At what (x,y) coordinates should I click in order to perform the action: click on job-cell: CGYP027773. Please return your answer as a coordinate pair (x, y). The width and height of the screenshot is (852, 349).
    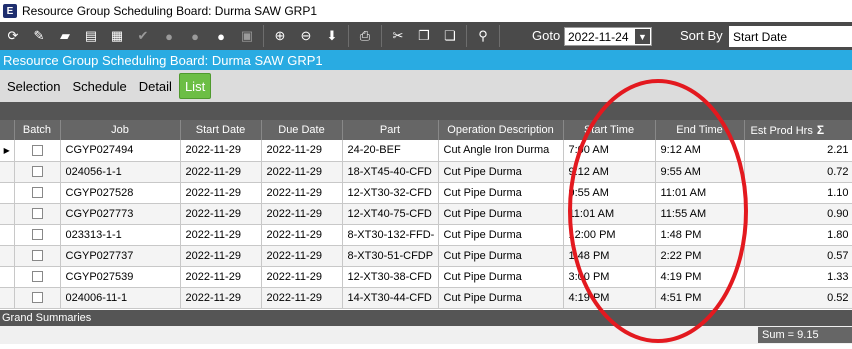
    Looking at the image, I should click on (120, 214).